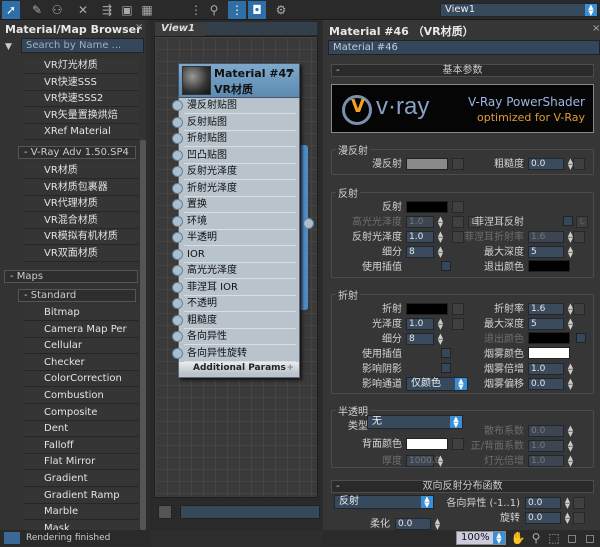 Image resolution: width=600 pixels, height=547 pixels. I want to click on bg-icon: ⚙, so click(281, 10).